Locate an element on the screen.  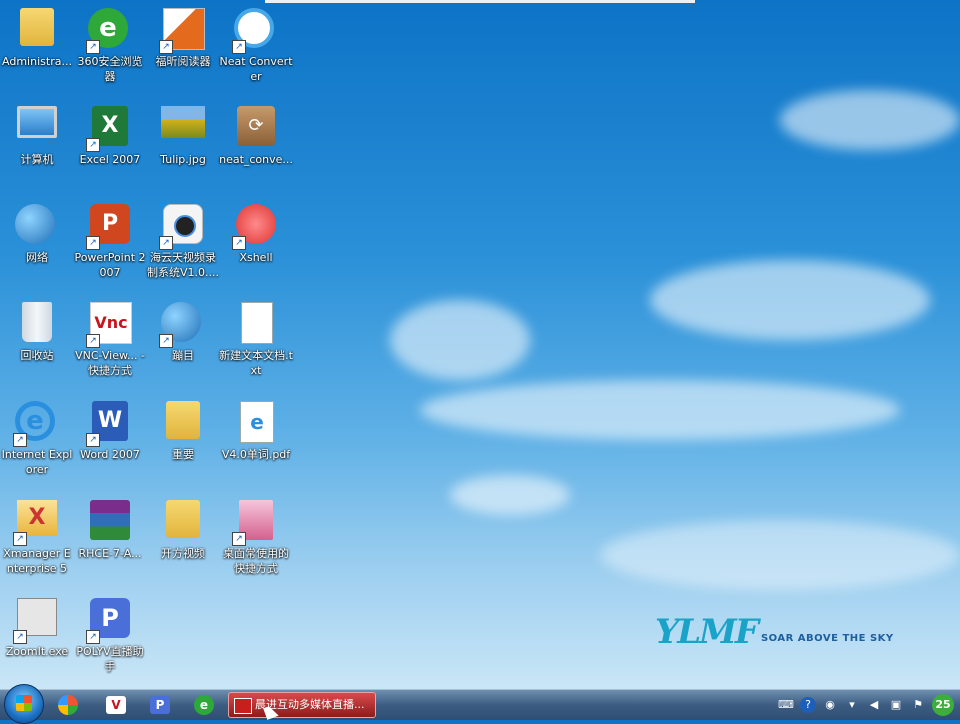
desktop-icon-21: X ↗ Xmanager Enterprise 5 is located at coordinates (37, 535).